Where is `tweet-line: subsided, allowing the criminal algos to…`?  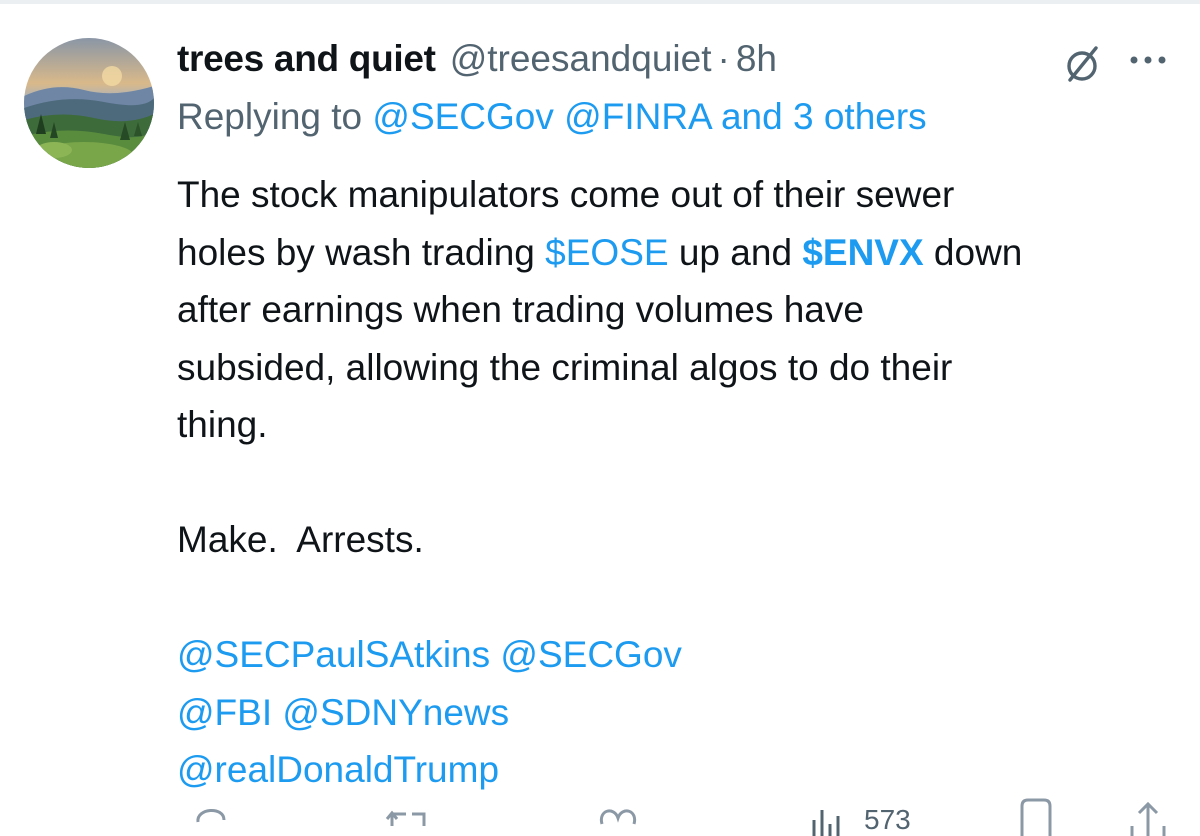 tweet-line: subsided, allowing the criminal algos to… is located at coordinates (565, 367).